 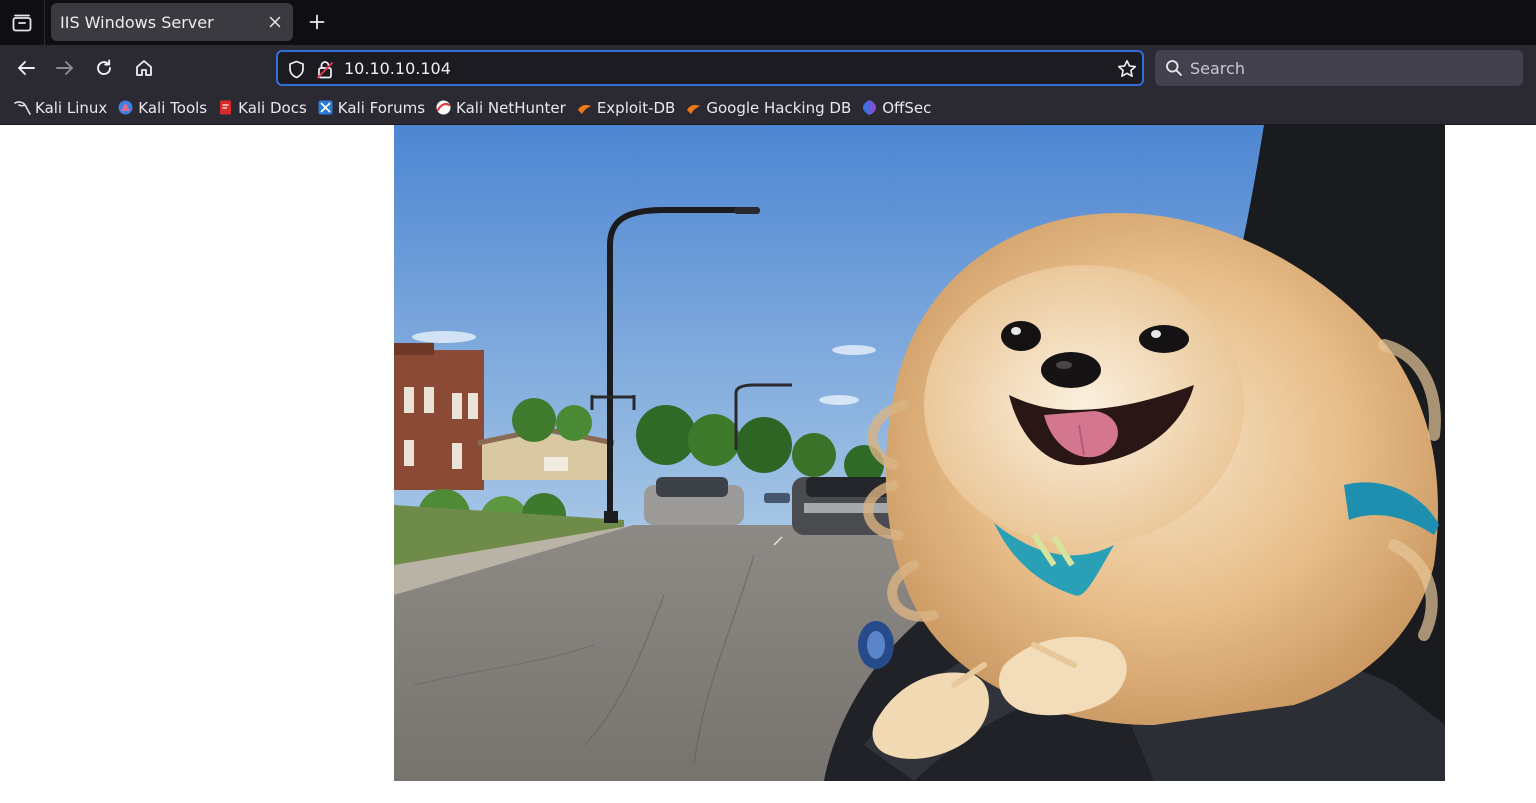 What do you see at coordinates (125, 107) in the screenshot?
I see `kali-tools-icon` at bounding box center [125, 107].